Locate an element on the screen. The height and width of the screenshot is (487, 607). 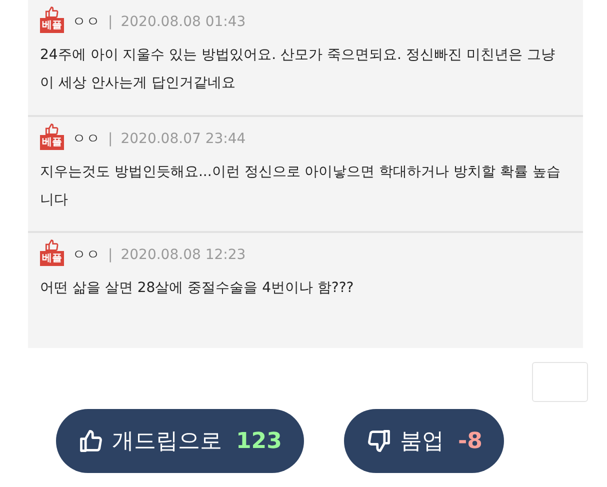
comment-date: 2020.08.08 01:43 is located at coordinates (183, 22).